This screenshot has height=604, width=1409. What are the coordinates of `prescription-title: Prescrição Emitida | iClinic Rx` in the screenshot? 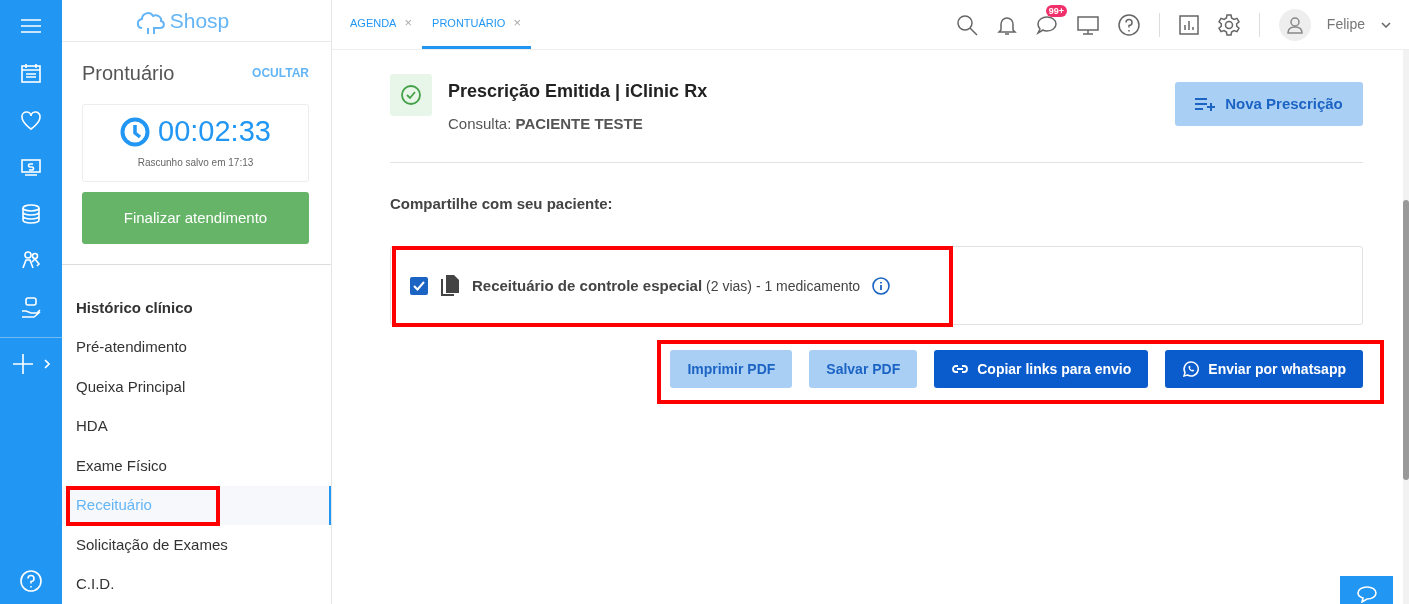 It's located at (578, 91).